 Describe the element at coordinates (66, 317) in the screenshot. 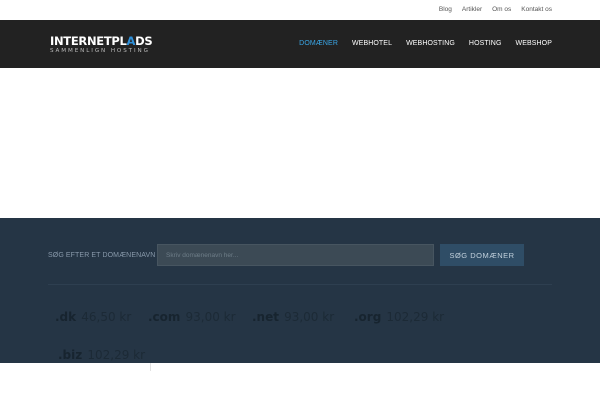

I see `tld-name: .dk` at that location.